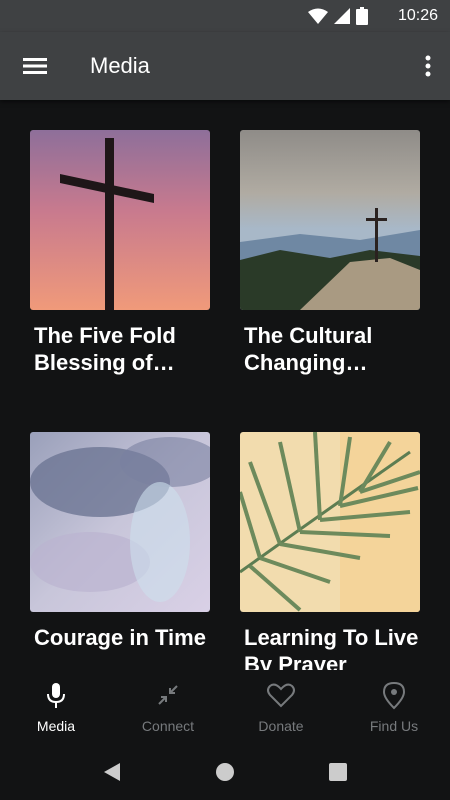 The height and width of the screenshot is (800, 450). I want to click on nav-item-find-us: Find Us, so click(394, 710).